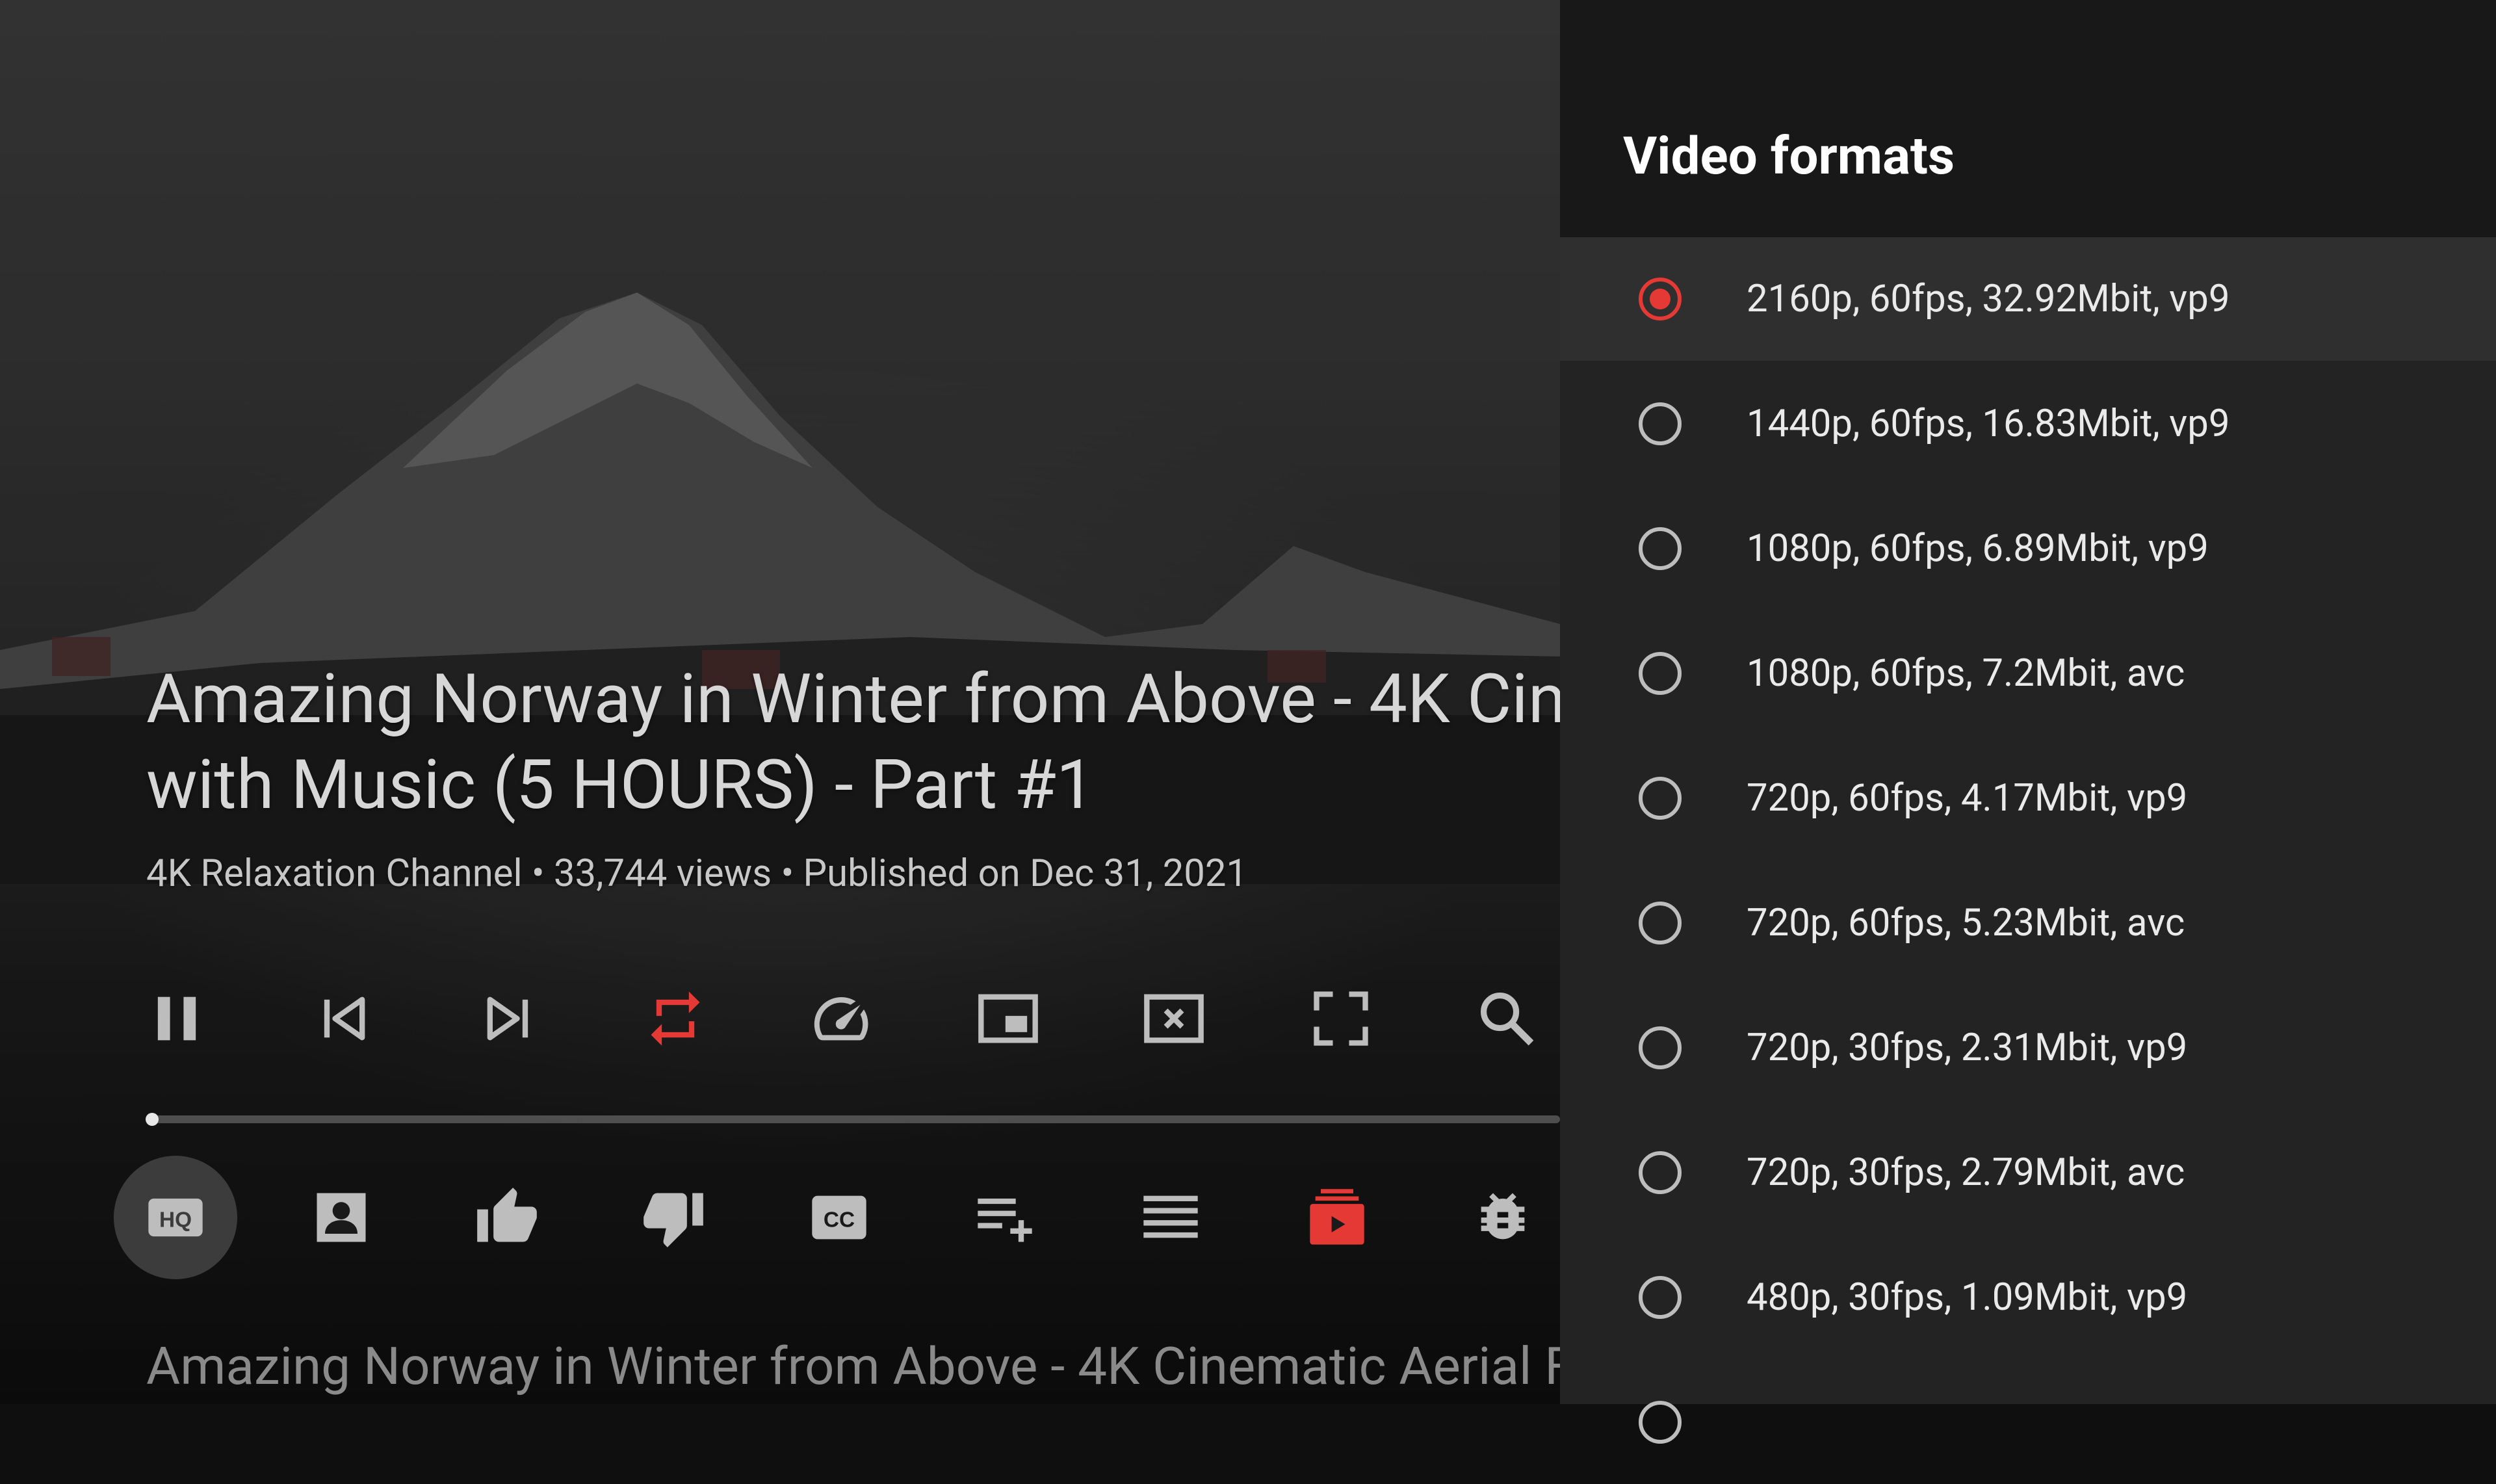 This screenshot has height=1484, width=2496. Describe the element at coordinates (1966, 1173) in the screenshot. I see `format-option-label: 720p, 30fps, 2.79Mbit, avc` at that location.